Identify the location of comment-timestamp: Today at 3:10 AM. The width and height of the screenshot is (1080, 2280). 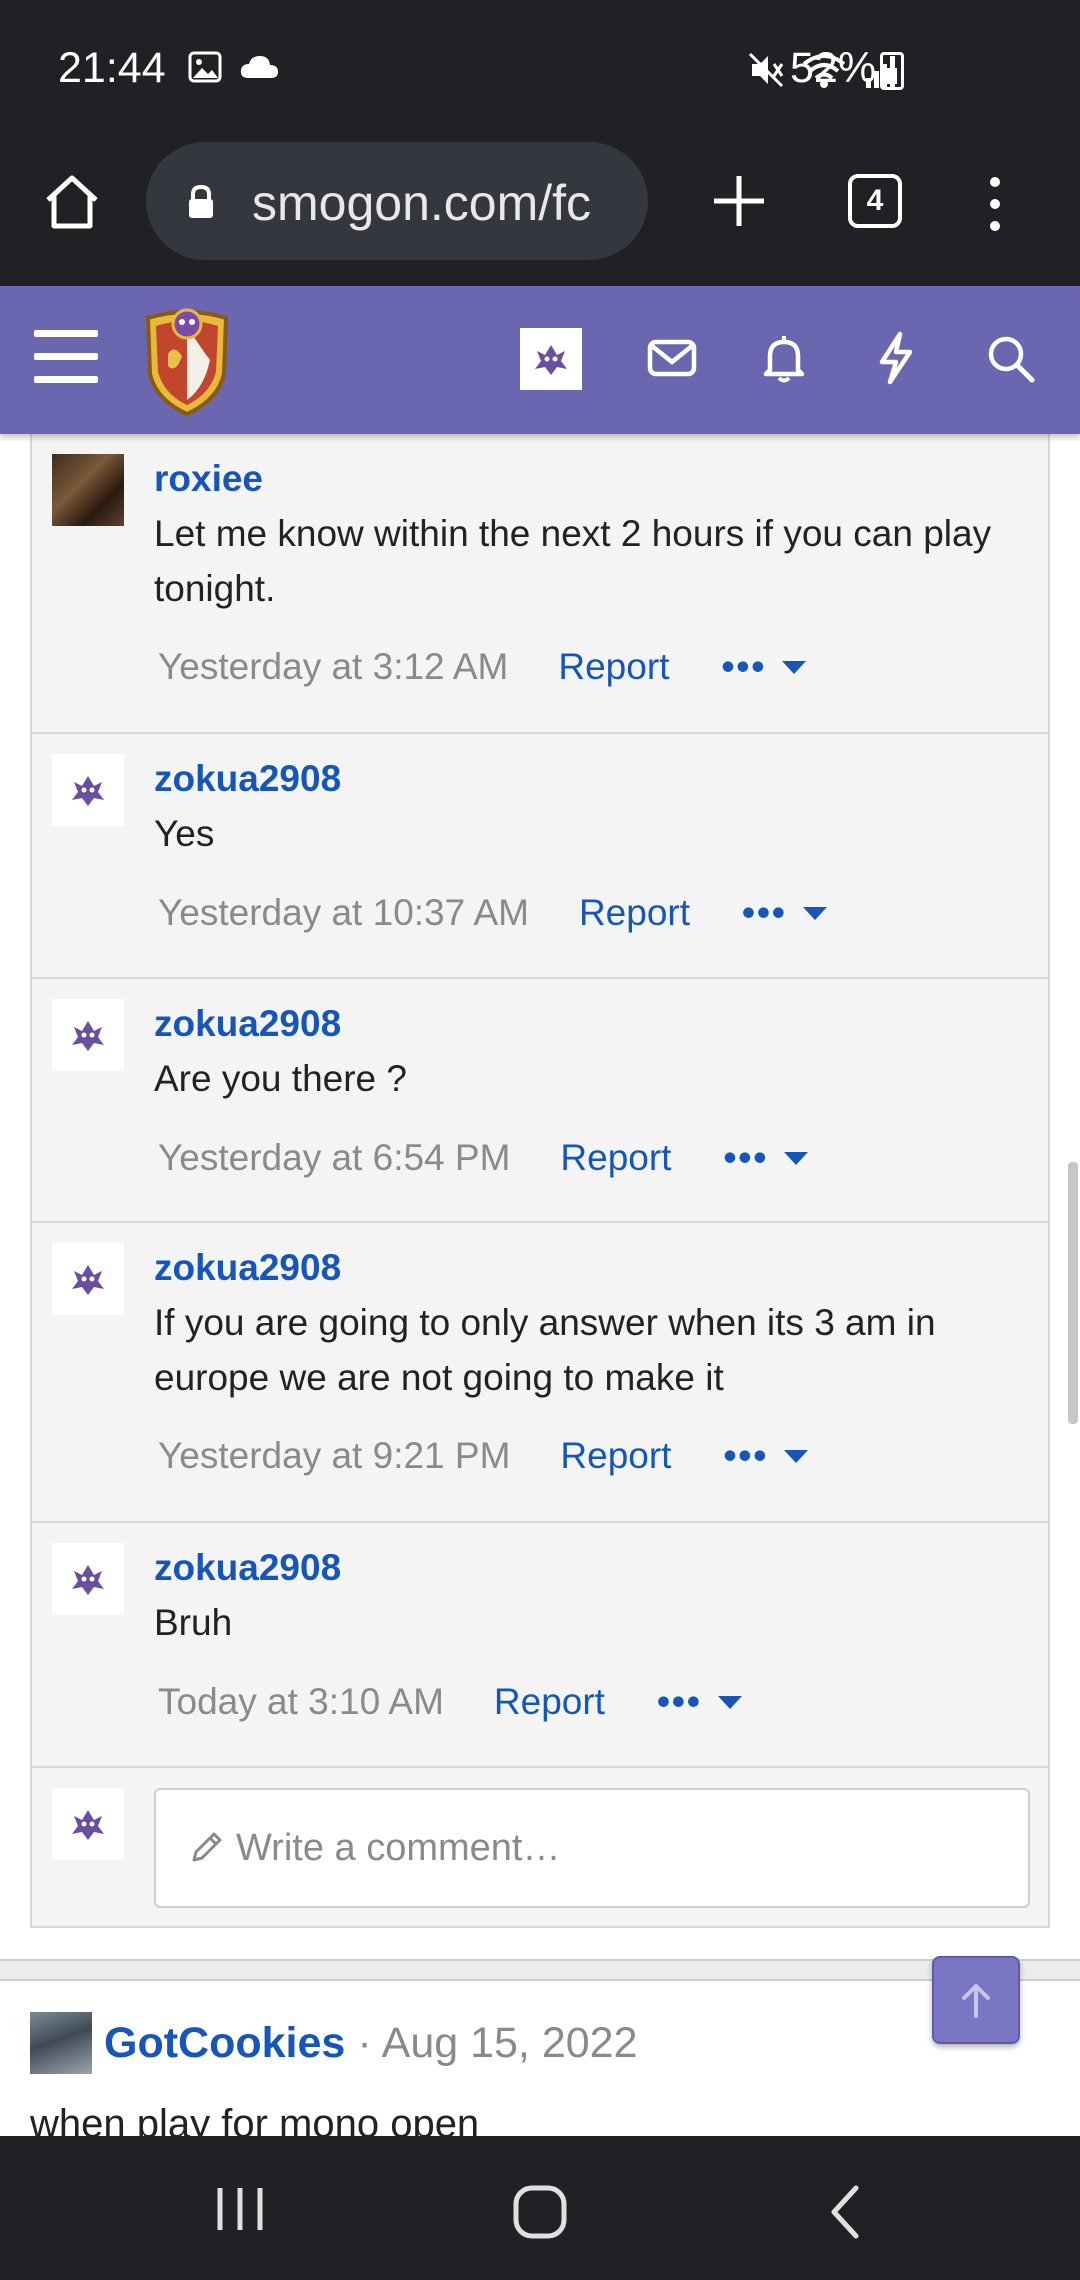
(301, 1702).